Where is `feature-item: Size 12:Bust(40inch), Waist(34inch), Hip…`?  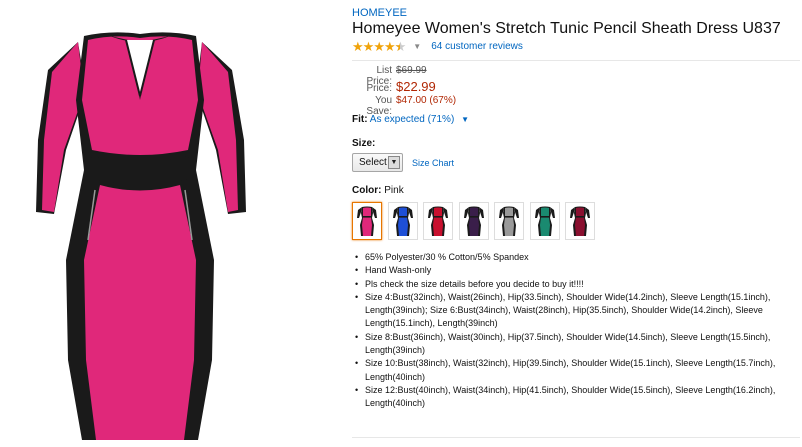
feature-item: Size 12:Bust(40inch), Waist(34inch), Hip… is located at coordinates (576, 397).